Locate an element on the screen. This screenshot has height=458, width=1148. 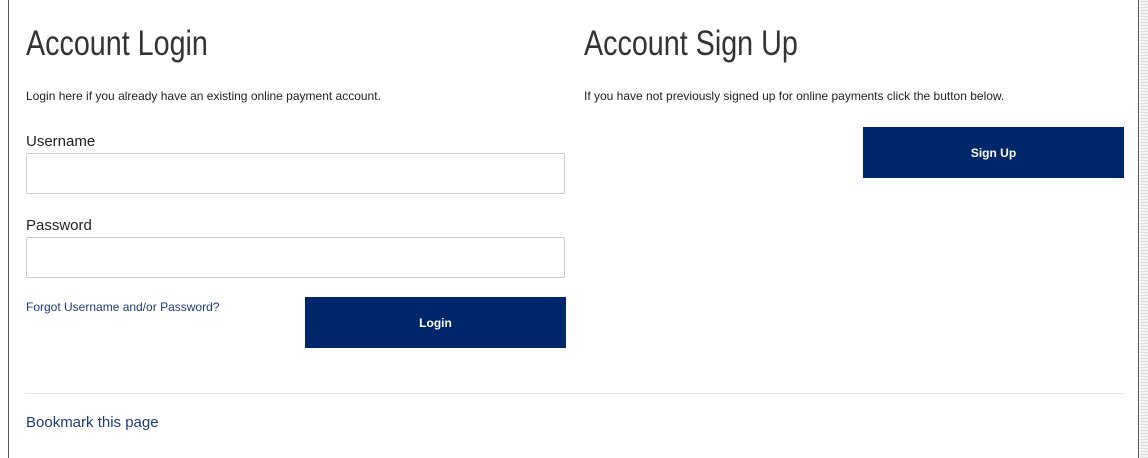
password-label: Password is located at coordinates (59, 225).